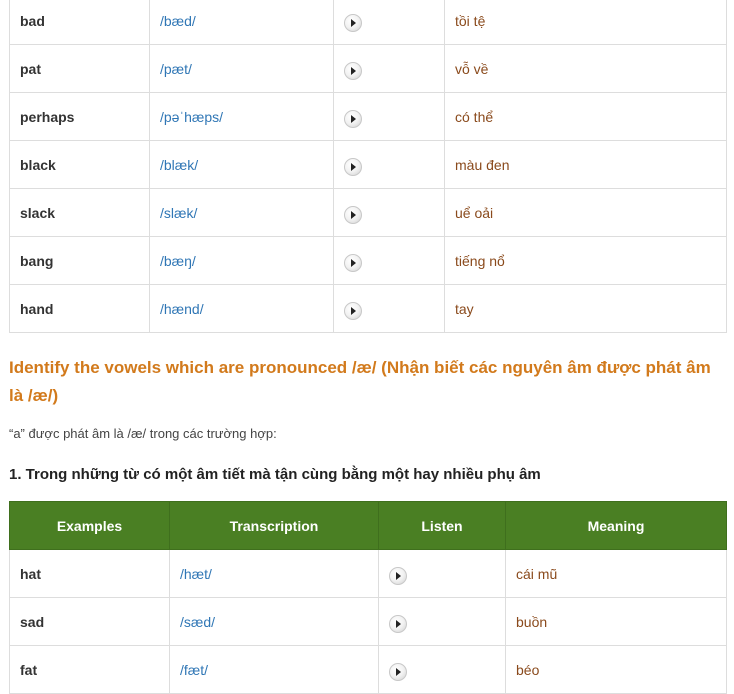 Image resolution: width=734 pixels, height=694 pixels. I want to click on meaning-cell: uể oải, so click(585, 212).